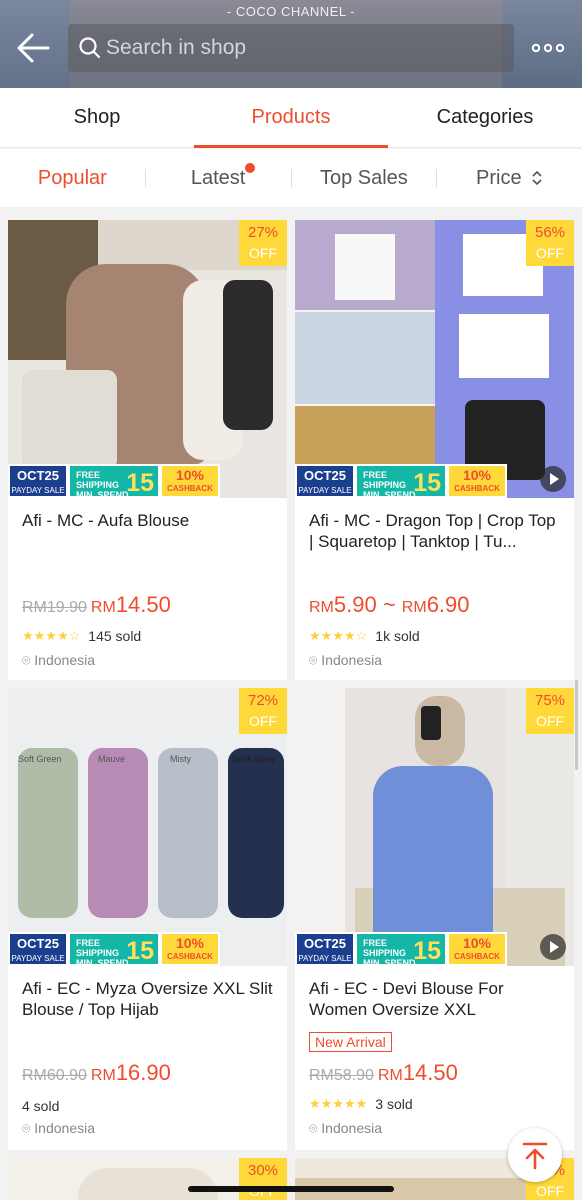  What do you see at coordinates (341, 1075) in the screenshot?
I see `original-price: RM58.90` at bounding box center [341, 1075].